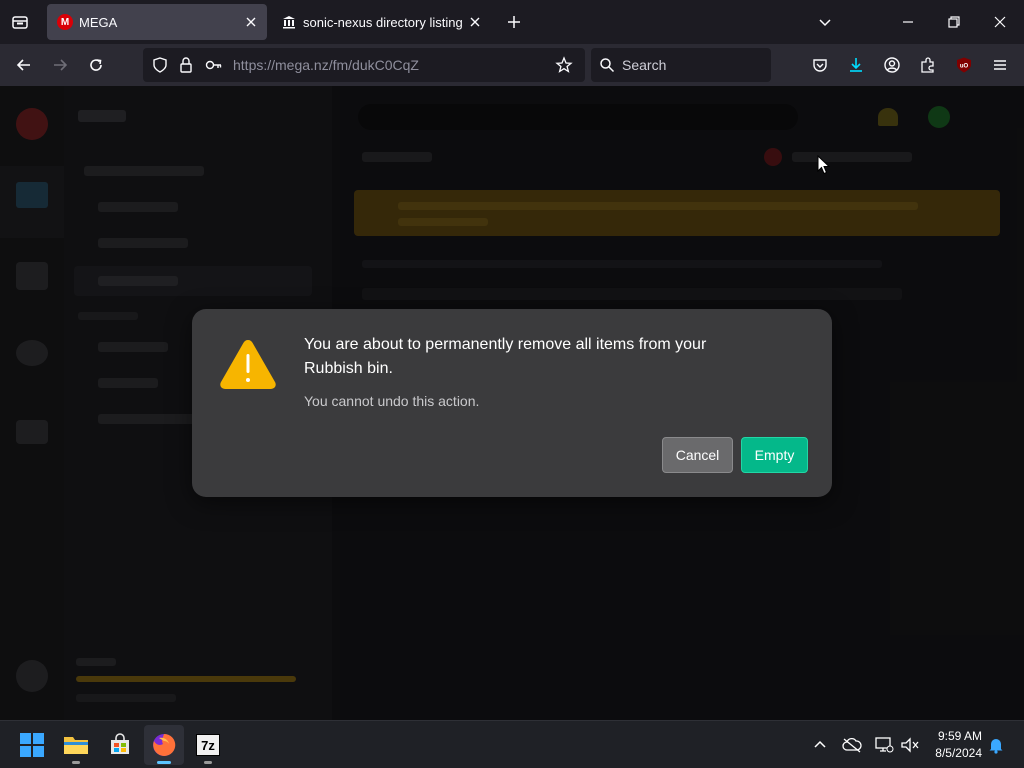 This screenshot has height=768, width=1024. I want to click on tab-title: MEGA, so click(98, 22).